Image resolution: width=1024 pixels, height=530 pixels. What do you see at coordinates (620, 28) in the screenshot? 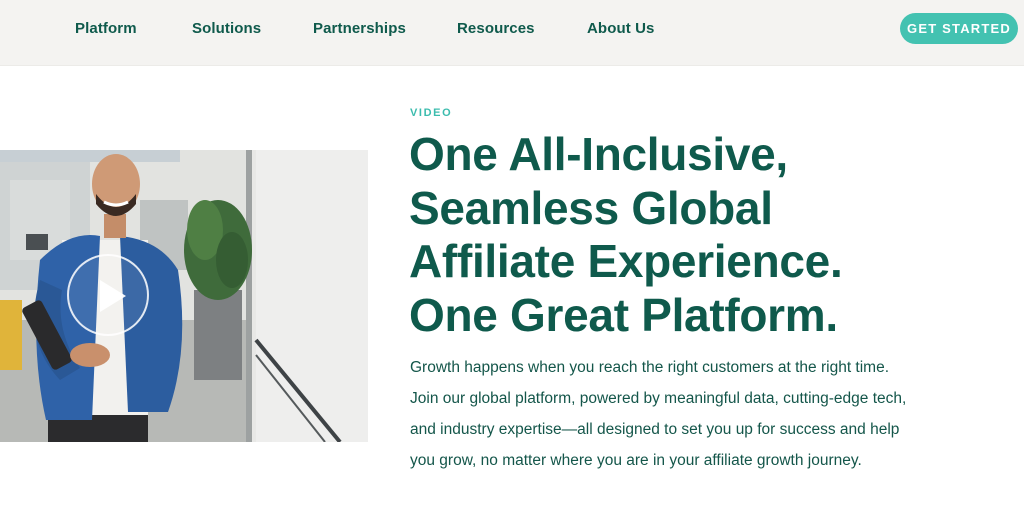
I see `nav-item-about-us: About Us` at bounding box center [620, 28].